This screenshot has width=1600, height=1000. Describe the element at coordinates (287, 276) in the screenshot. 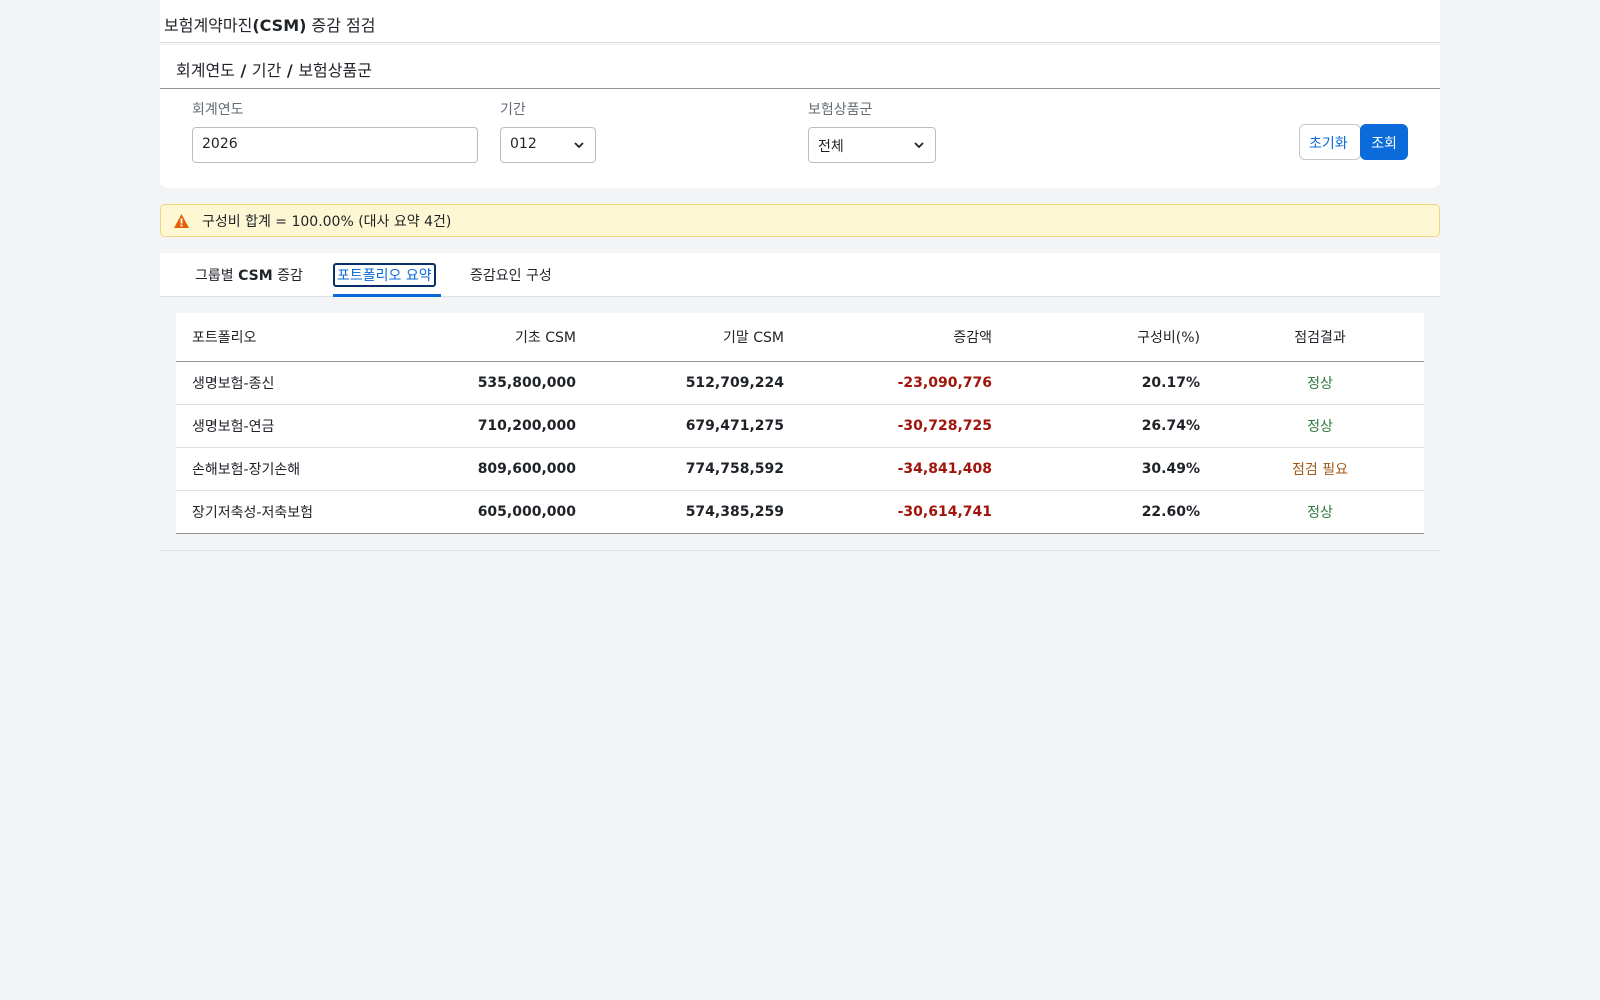

I see `tab-group-csm-suffix: 증감` at that location.